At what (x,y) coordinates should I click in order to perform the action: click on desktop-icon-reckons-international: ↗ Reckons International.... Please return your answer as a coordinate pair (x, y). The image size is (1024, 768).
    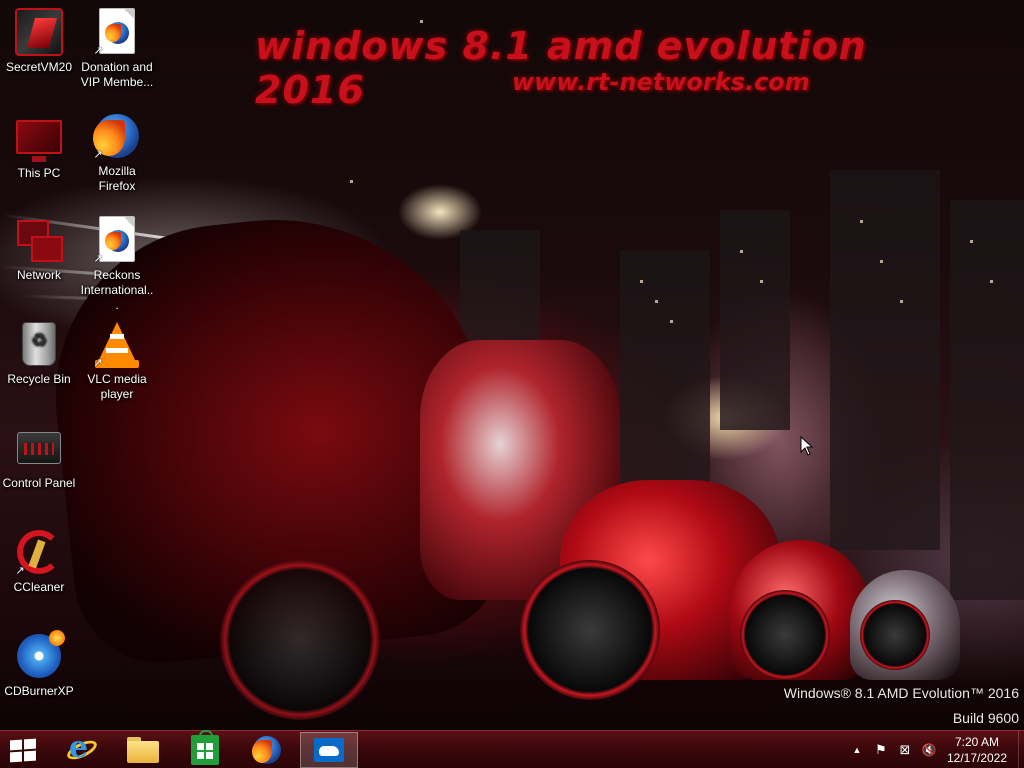
    Looking at the image, I should click on (117, 264).